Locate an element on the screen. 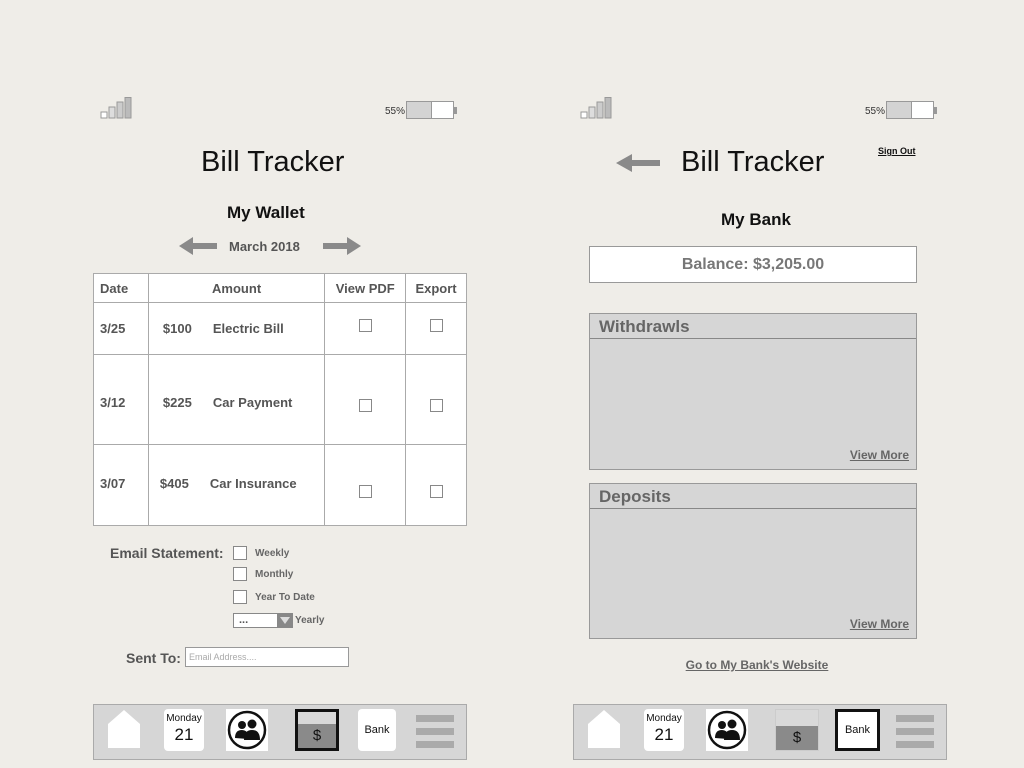  back-arrow-icon is located at coordinates (638, 163).